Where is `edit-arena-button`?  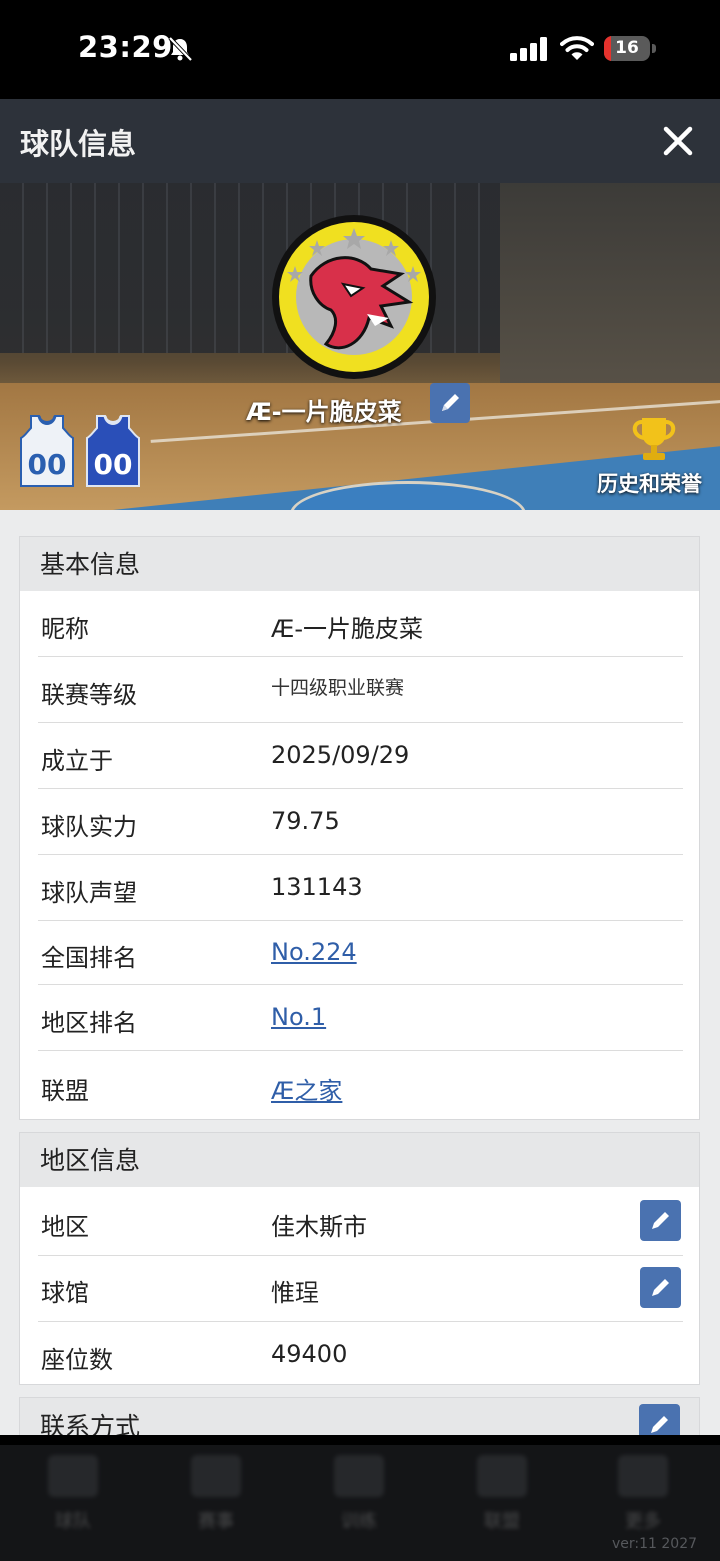
edit-arena-button is located at coordinates (660, 1287).